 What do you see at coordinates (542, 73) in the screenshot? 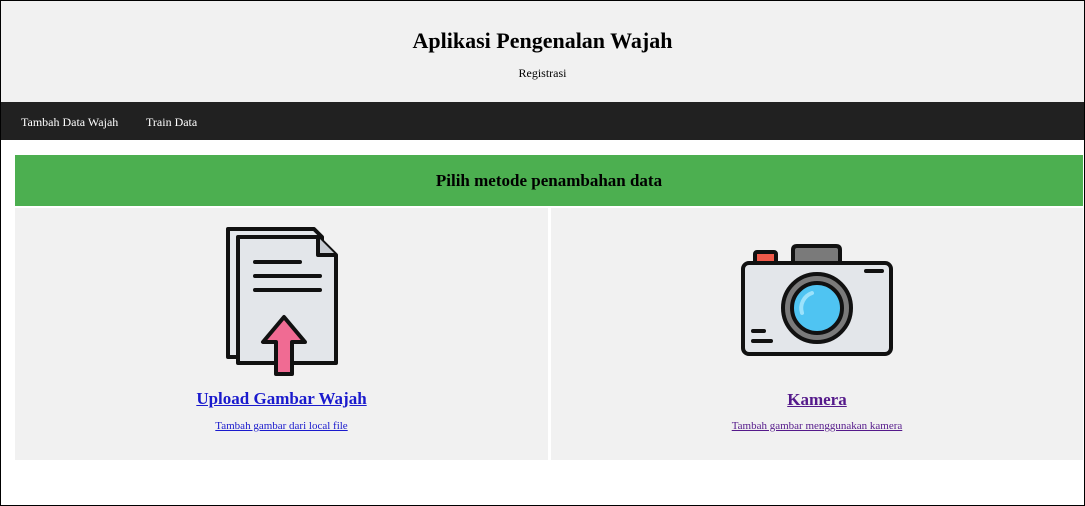
I see `page-subtitle: Registrasi` at bounding box center [542, 73].